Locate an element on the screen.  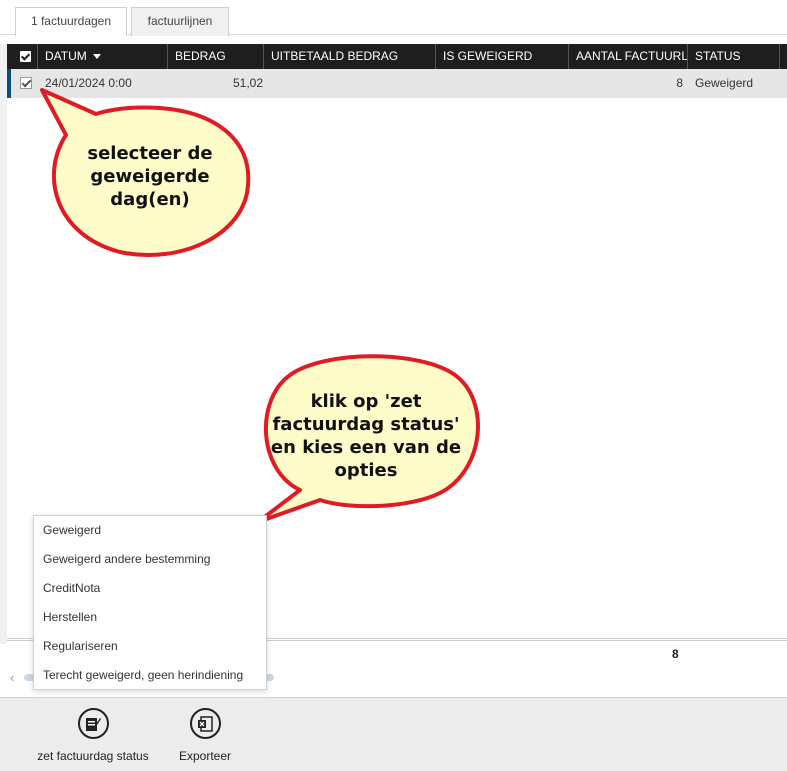
row-checkbox is located at coordinates (26, 83).